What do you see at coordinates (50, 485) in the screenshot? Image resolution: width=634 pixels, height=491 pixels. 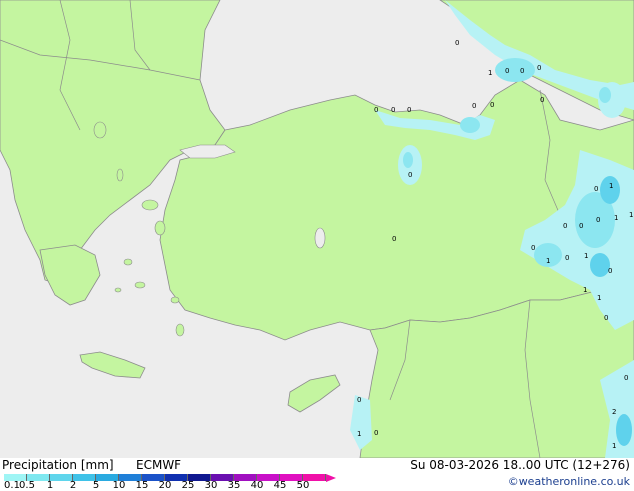 I see `legend-tick-label: 1` at bounding box center [50, 485].